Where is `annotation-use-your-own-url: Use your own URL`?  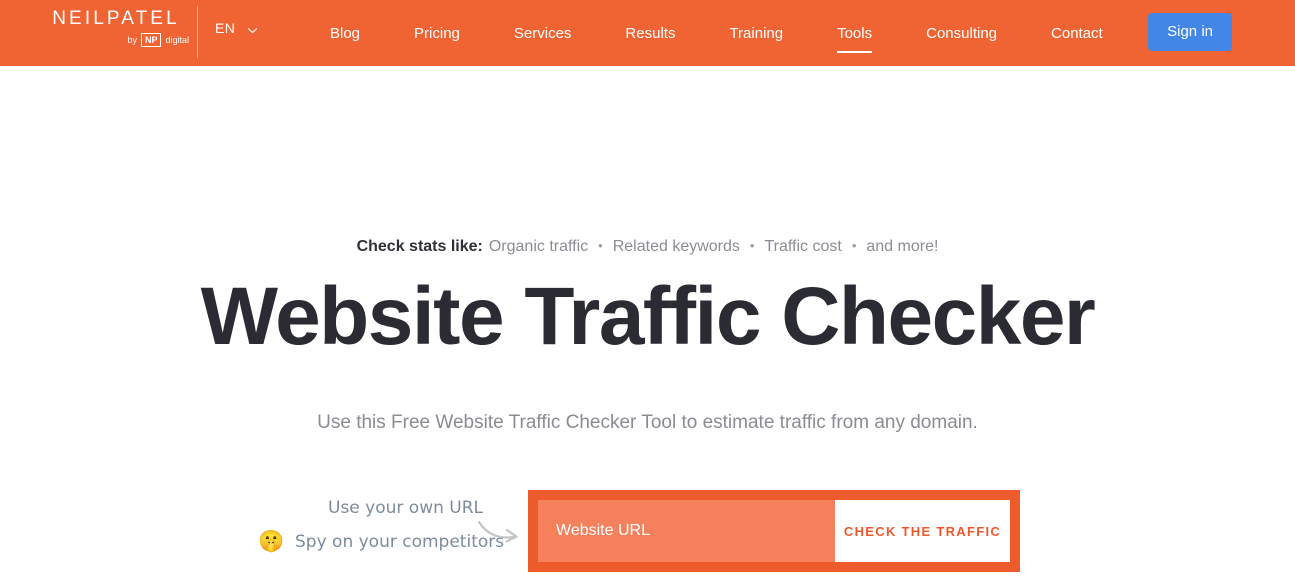 annotation-use-your-own-url: Use your own URL is located at coordinates (406, 508).